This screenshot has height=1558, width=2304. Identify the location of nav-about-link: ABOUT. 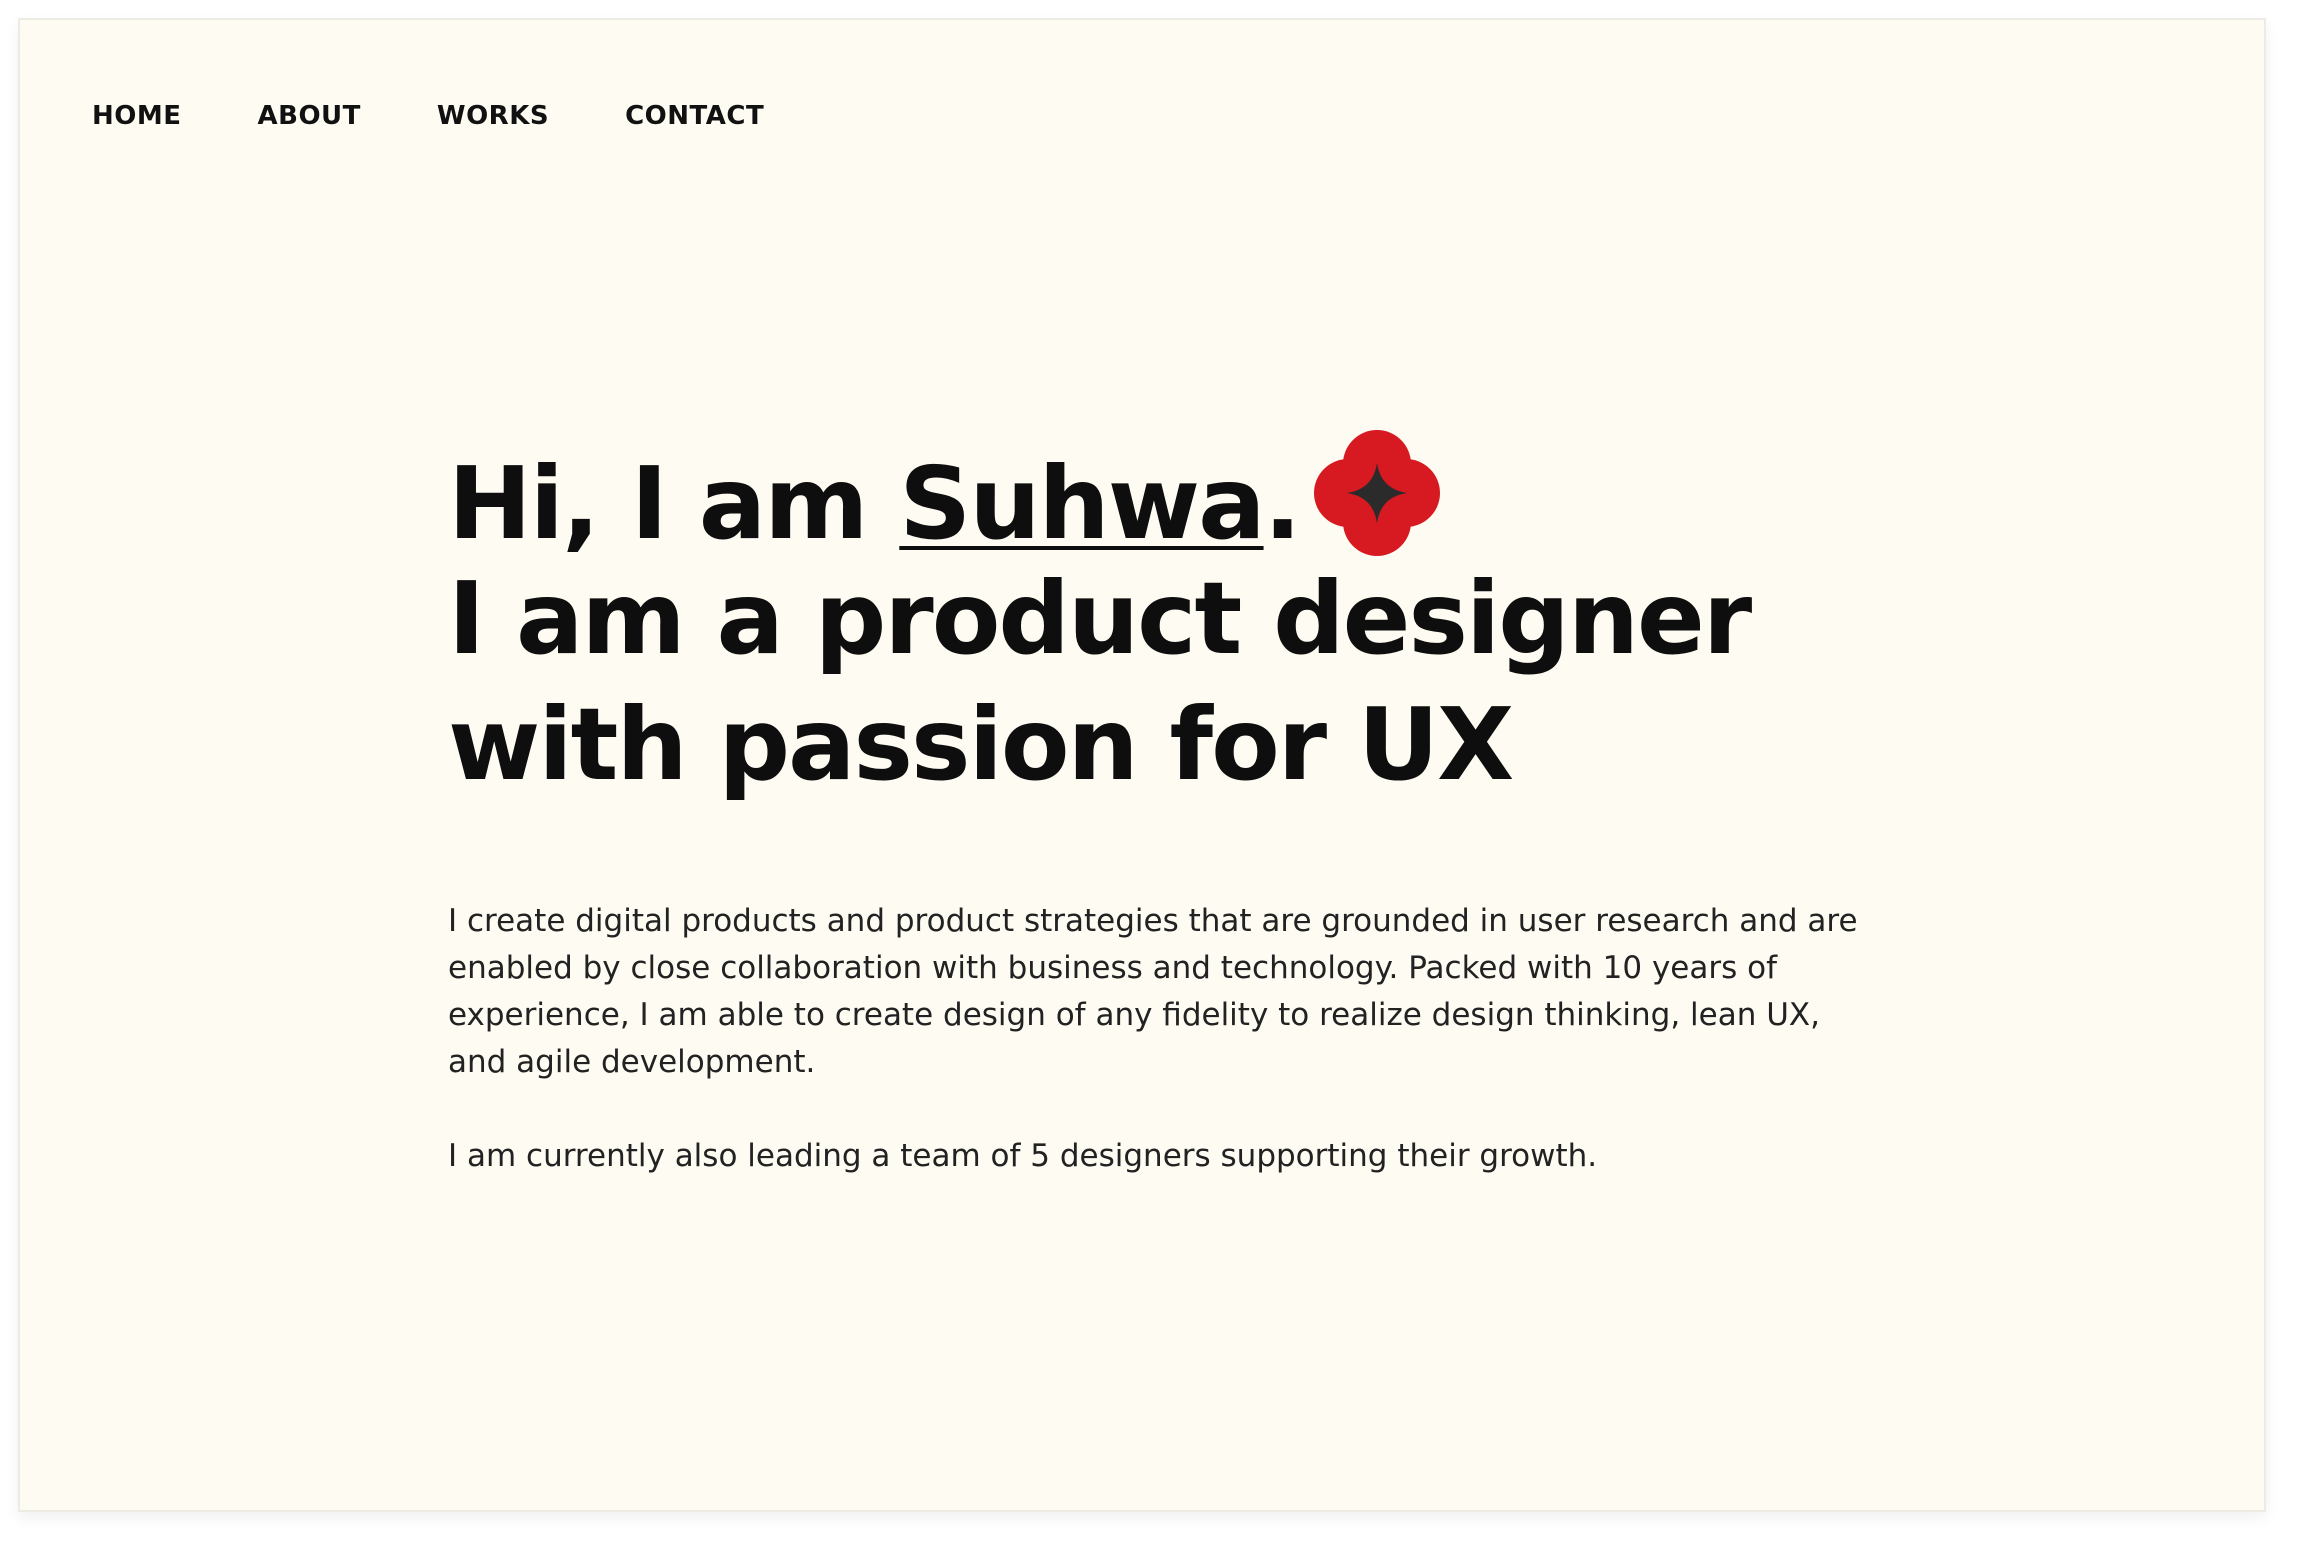
(309, 116).